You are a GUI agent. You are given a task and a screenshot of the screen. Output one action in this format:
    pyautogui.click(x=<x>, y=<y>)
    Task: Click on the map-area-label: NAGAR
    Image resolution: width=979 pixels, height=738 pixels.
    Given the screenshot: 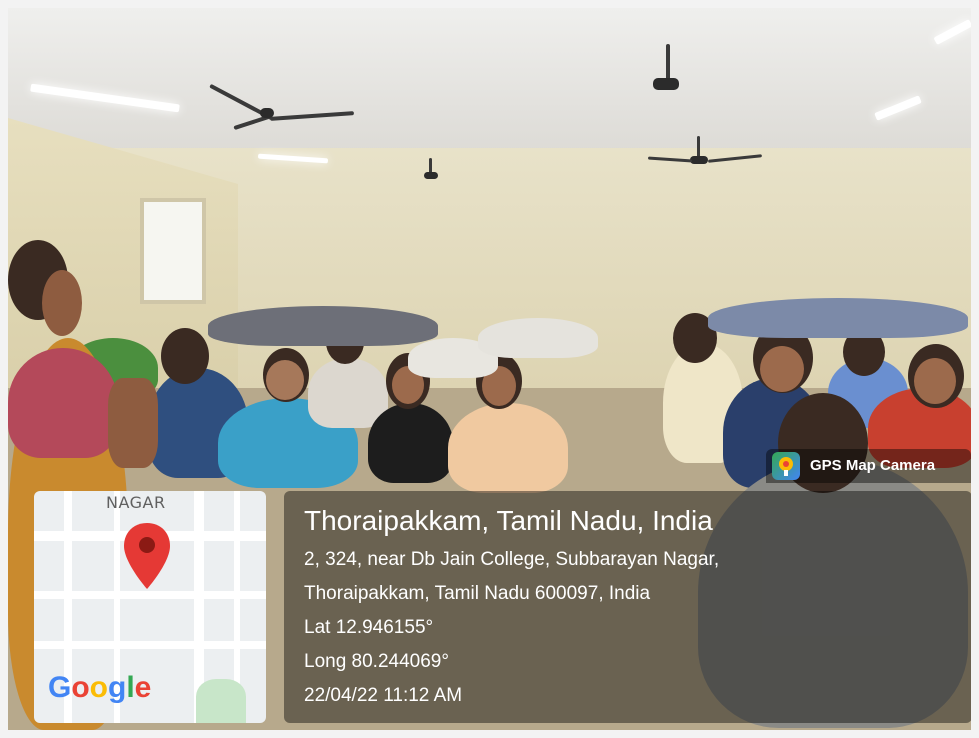 What is the action you would take?
    pyautogui.click(x=136, y=502)
    